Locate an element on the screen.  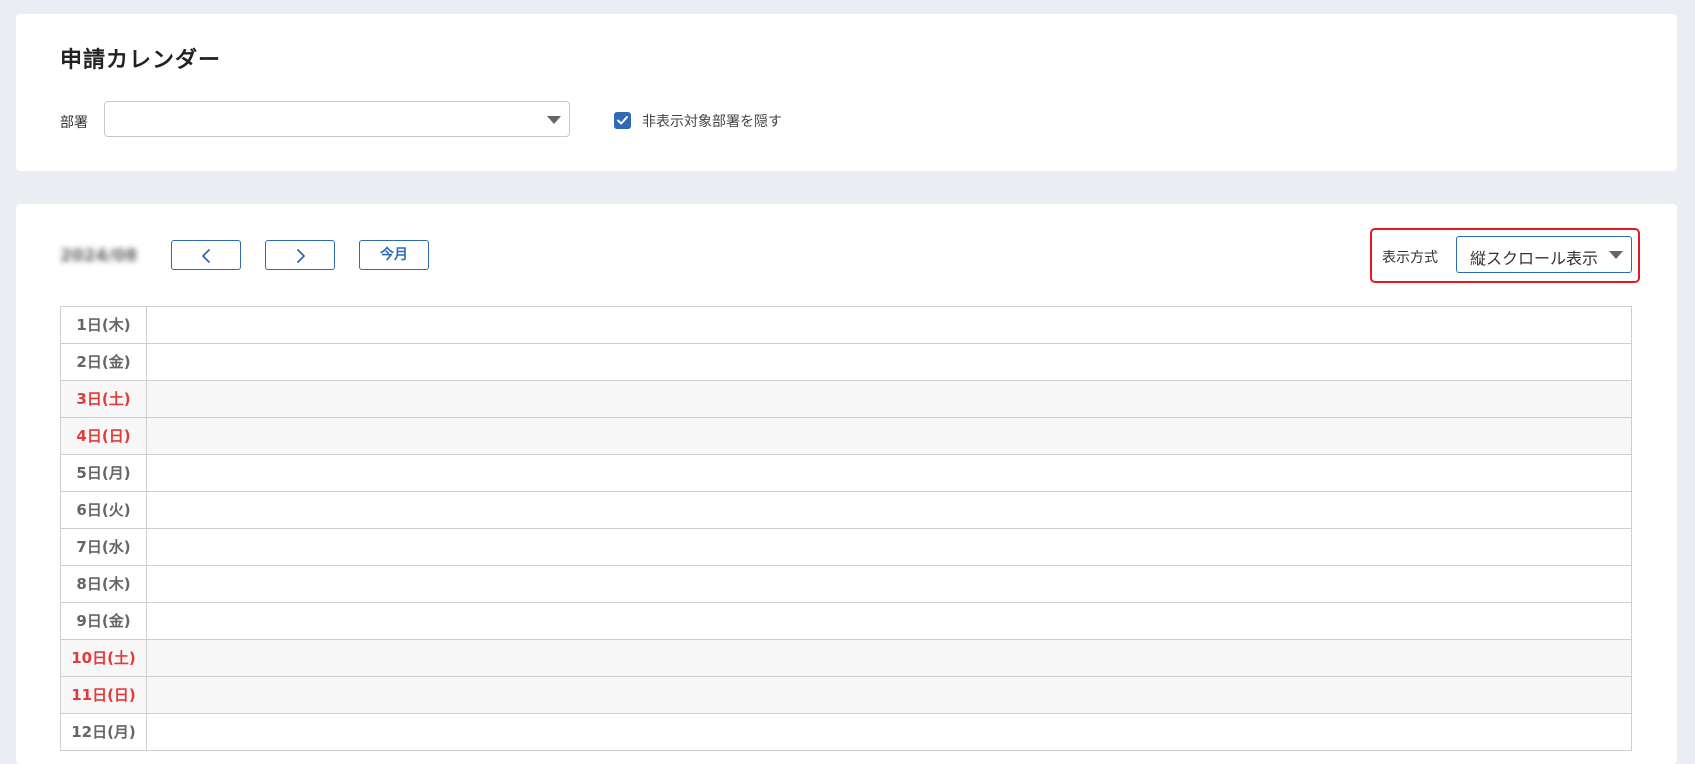
calendar-row: 6日(火) is located at coordinates (846, 510).